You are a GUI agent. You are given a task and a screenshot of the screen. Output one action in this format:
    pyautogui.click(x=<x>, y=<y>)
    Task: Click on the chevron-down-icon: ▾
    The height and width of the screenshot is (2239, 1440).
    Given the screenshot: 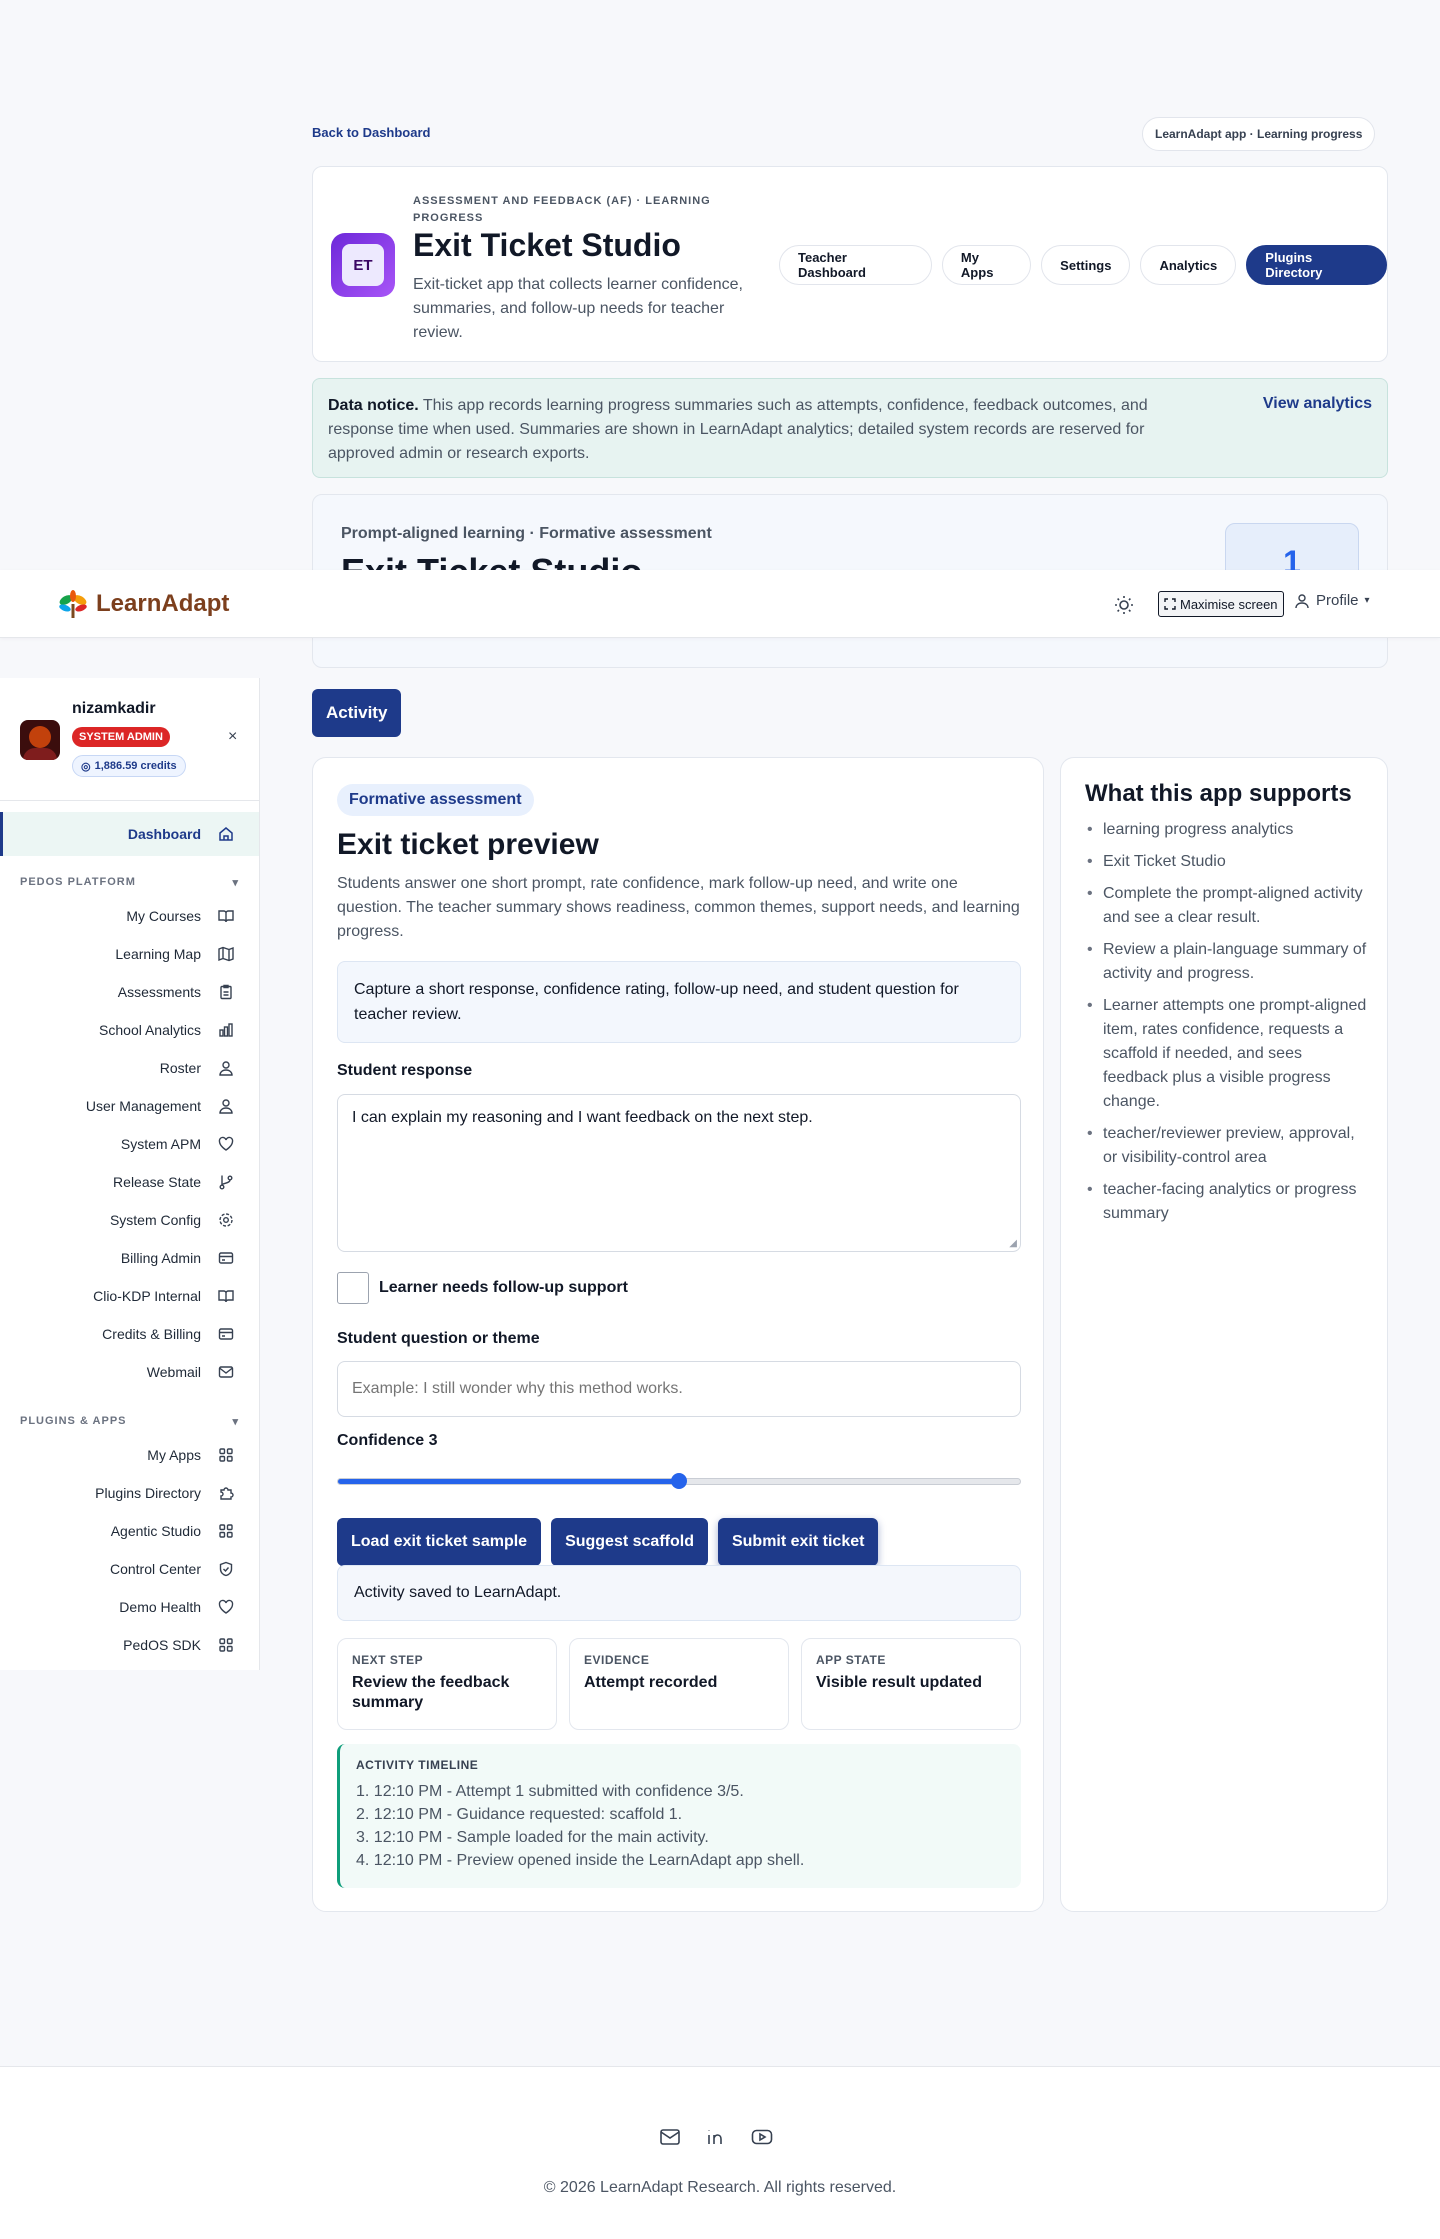 What is the action you would take?
    pyautogui.click(x=235, y=883)
    